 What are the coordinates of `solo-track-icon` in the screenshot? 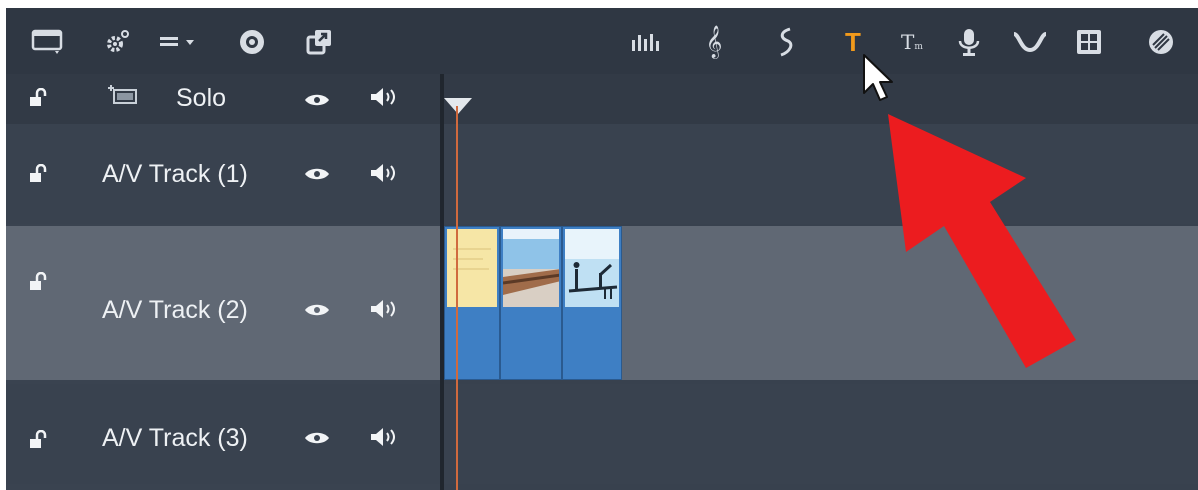 It's located at (122, 95).